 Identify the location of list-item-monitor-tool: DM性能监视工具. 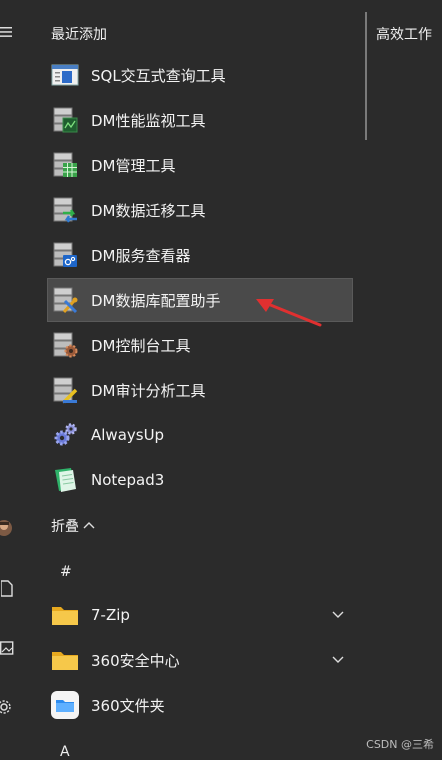
(200, 120).